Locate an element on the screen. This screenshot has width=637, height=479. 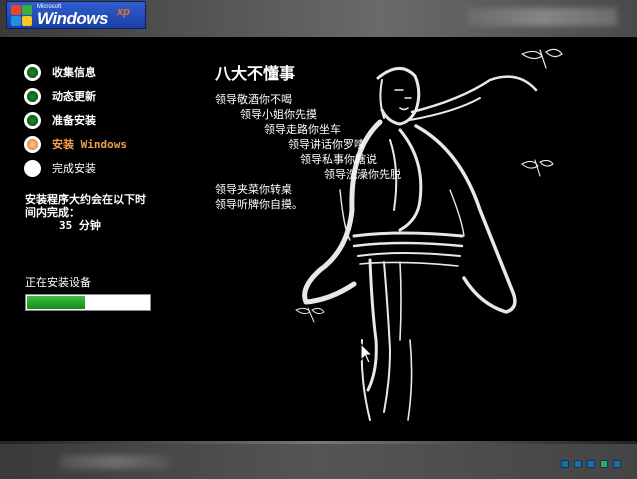
logo-xp-text: xp is located at coordinates (123, 12).